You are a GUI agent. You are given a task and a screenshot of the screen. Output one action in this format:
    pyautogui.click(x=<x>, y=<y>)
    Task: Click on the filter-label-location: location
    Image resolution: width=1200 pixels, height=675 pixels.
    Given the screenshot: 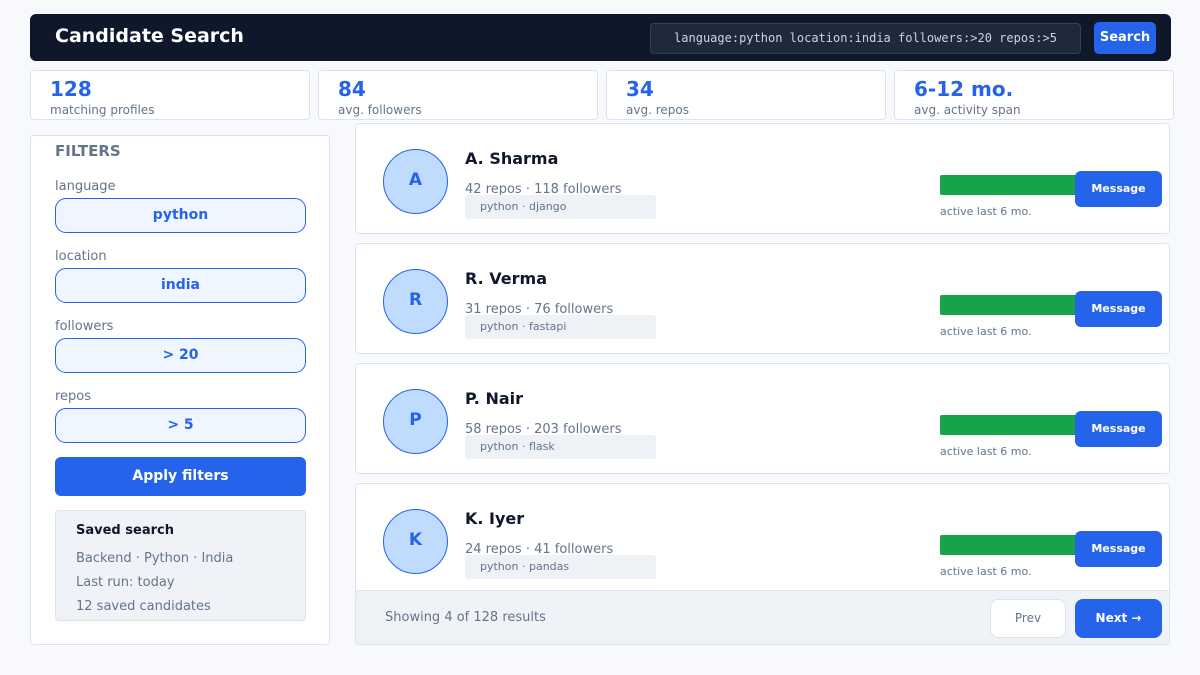 What is the action you would take?
    pyautogui.click(x=81, y=256)
    